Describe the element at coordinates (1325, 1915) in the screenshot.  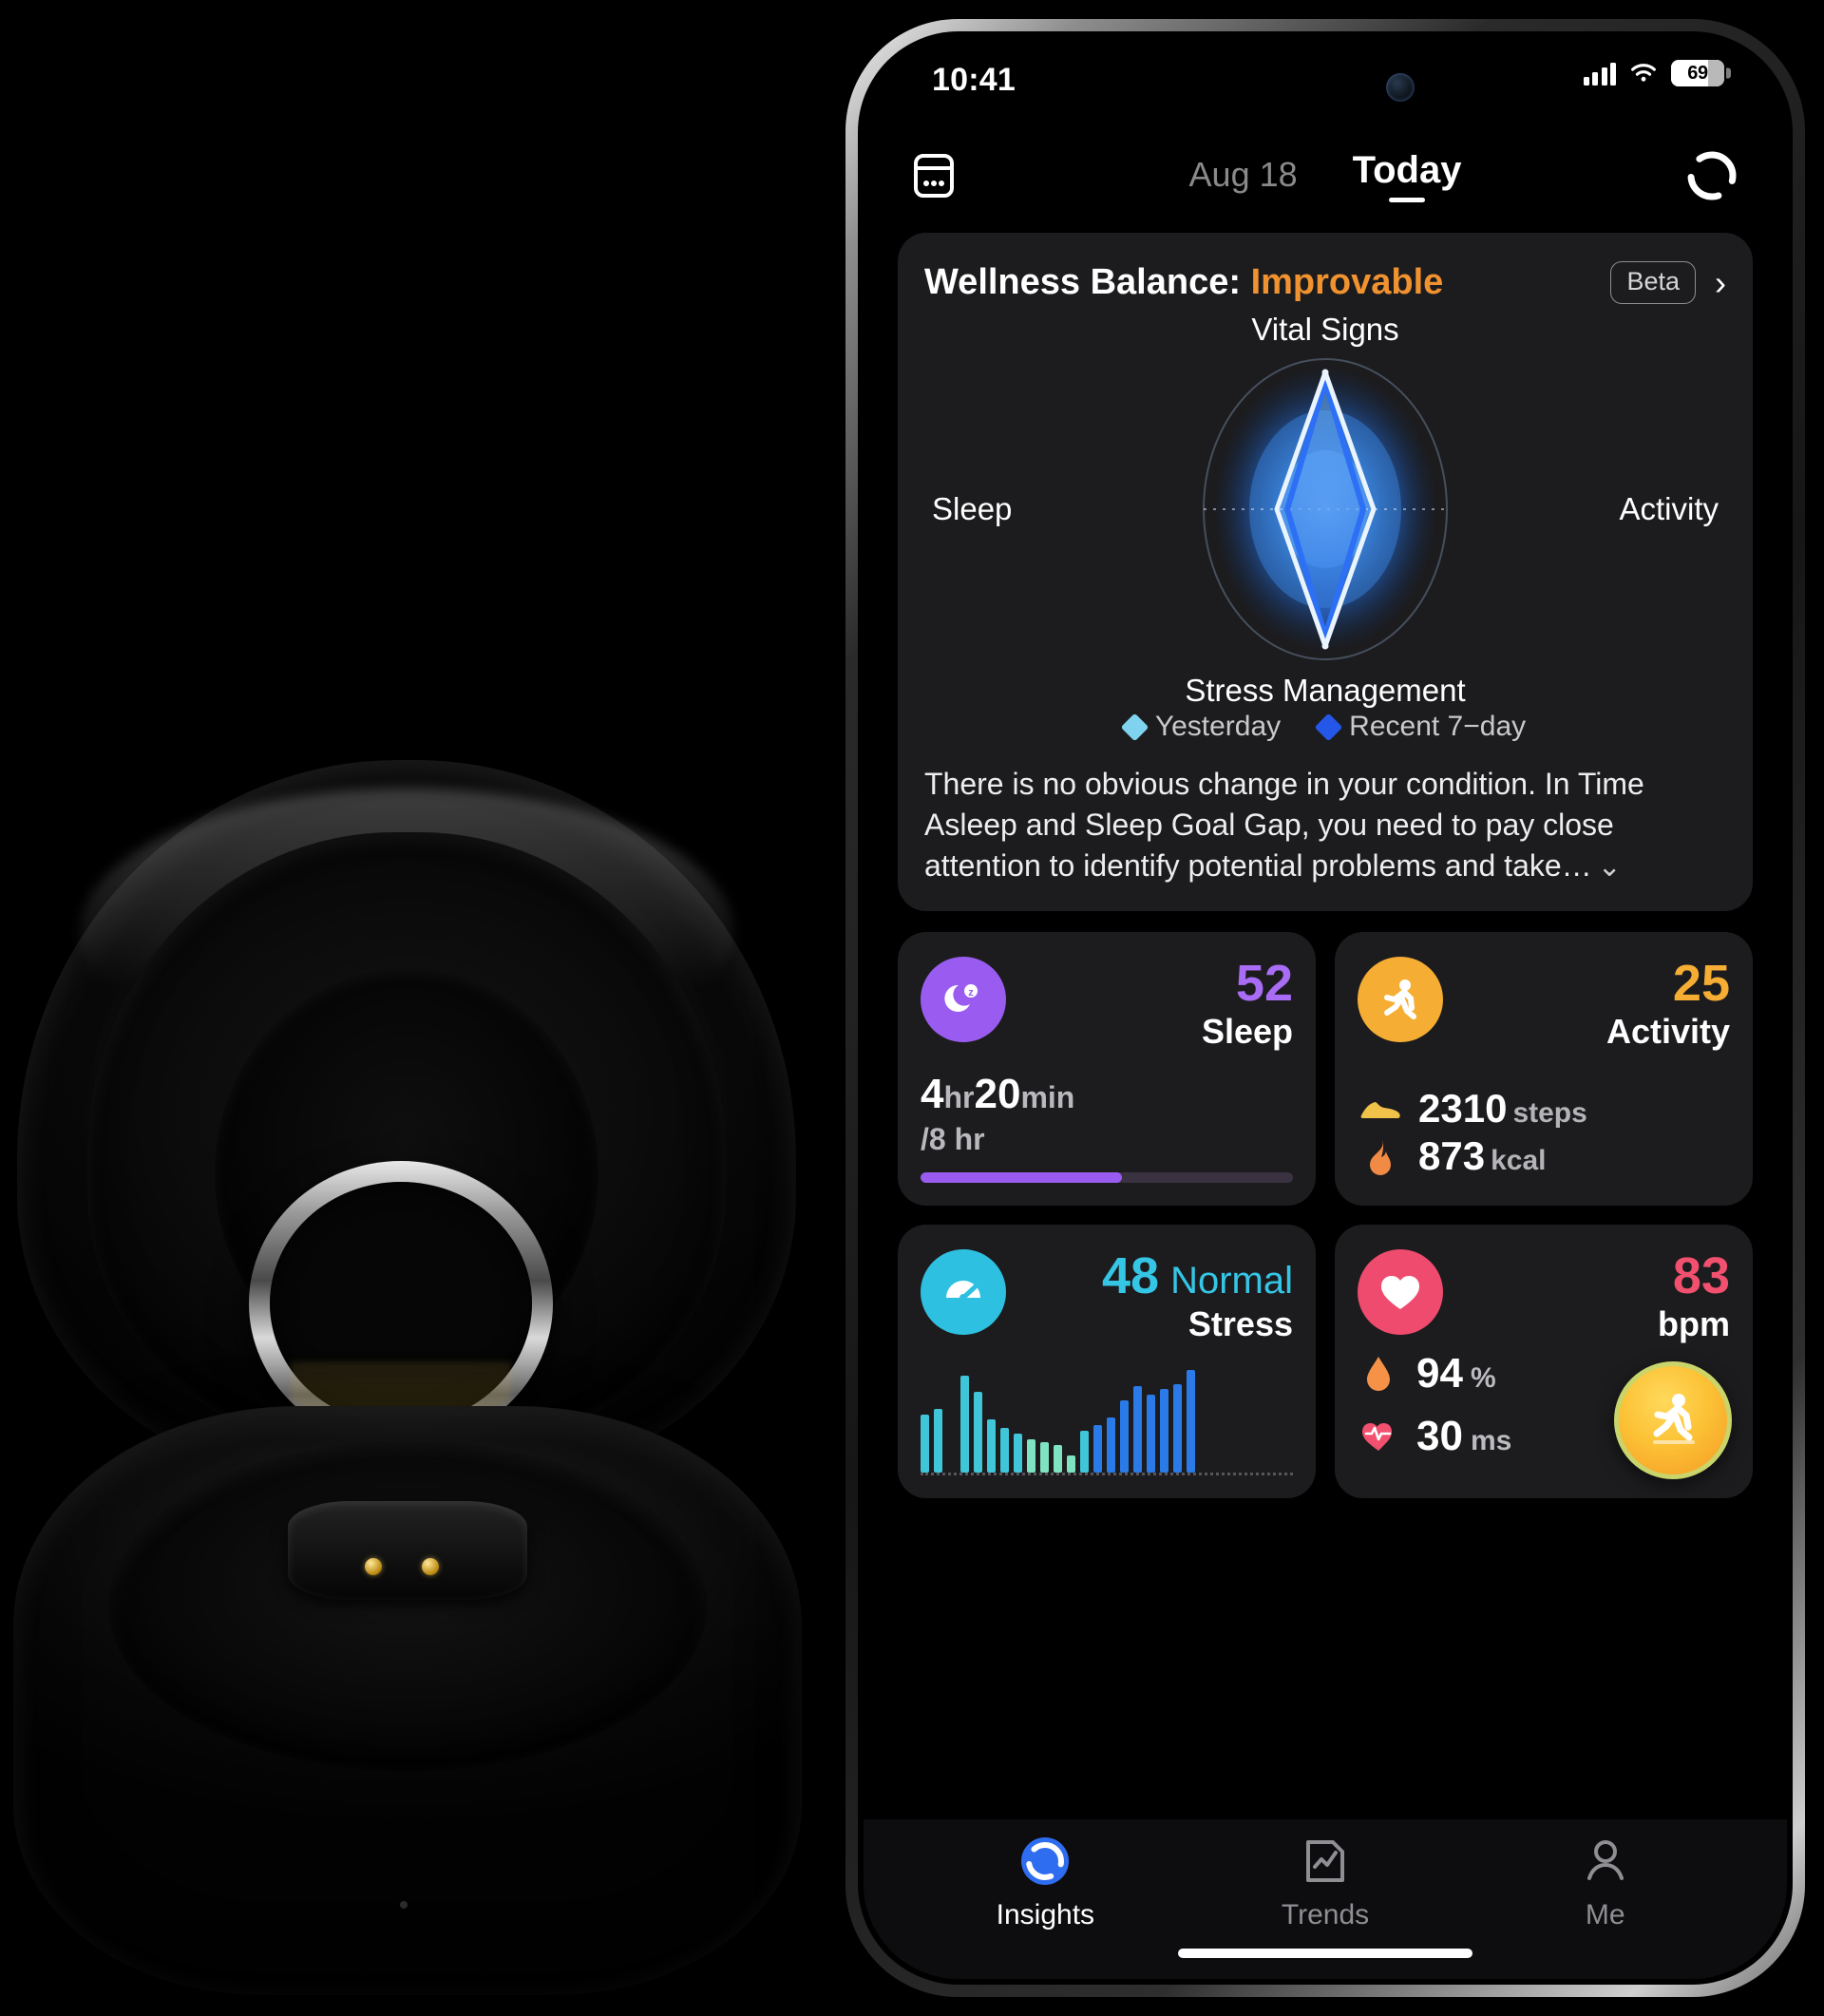
I see `tab-trends-label: Trends` at that location.